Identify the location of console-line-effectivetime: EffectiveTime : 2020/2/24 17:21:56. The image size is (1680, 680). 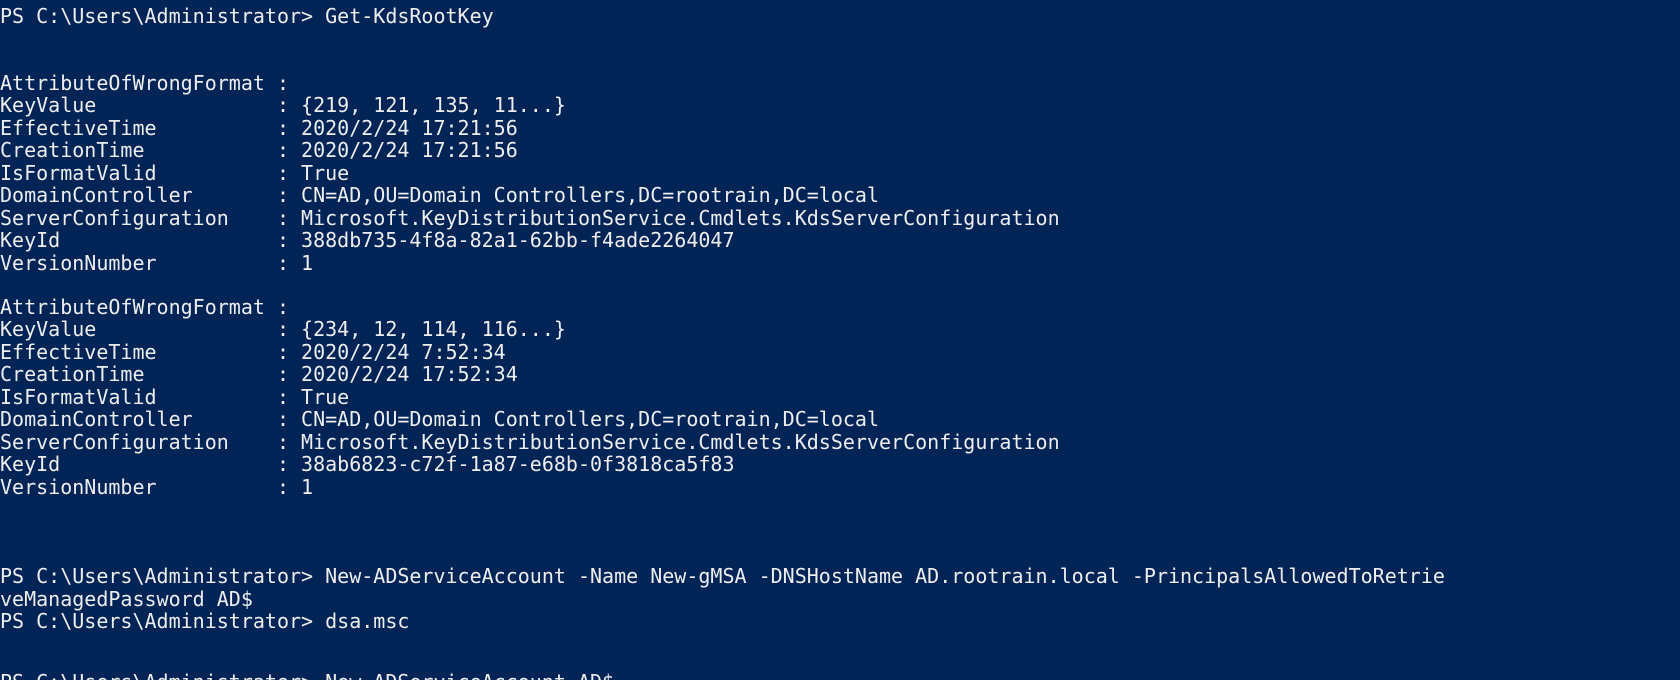
(259, 128).